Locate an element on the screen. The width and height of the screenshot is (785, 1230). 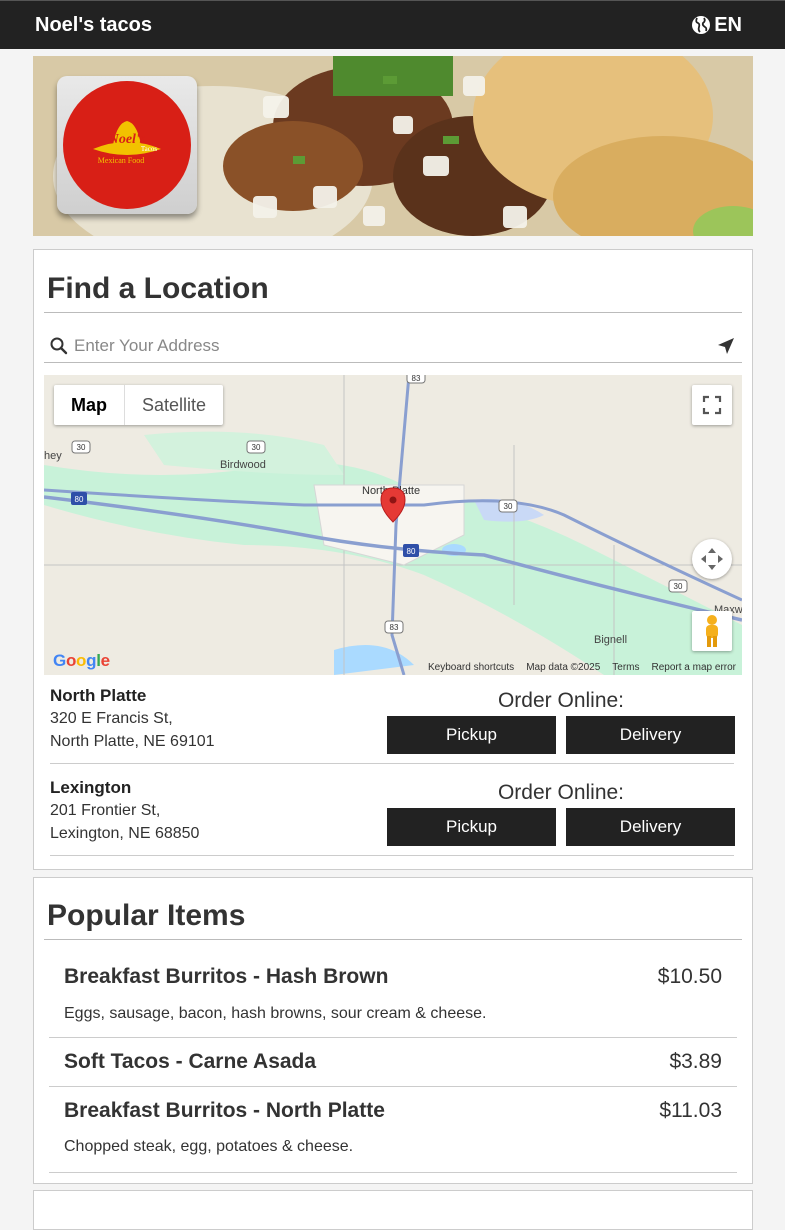
location-name: Lexington is located at coordinates (91, 787).